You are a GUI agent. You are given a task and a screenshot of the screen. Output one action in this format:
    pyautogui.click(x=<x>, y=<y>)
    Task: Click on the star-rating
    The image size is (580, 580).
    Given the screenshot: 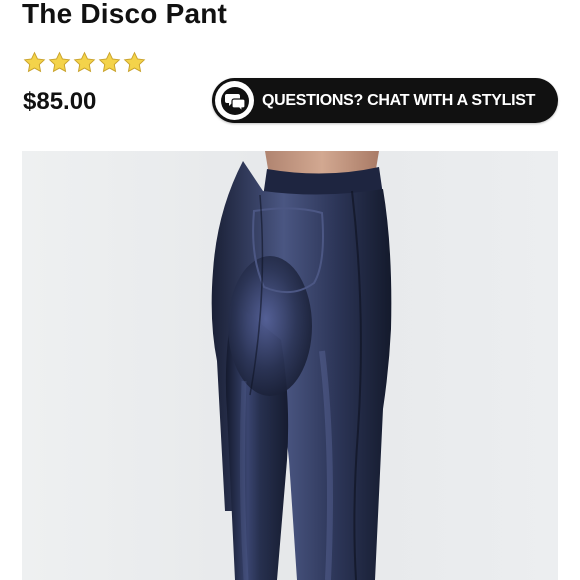 What is the action you would take?
    pyautogui.click(x=84, y=65)
    